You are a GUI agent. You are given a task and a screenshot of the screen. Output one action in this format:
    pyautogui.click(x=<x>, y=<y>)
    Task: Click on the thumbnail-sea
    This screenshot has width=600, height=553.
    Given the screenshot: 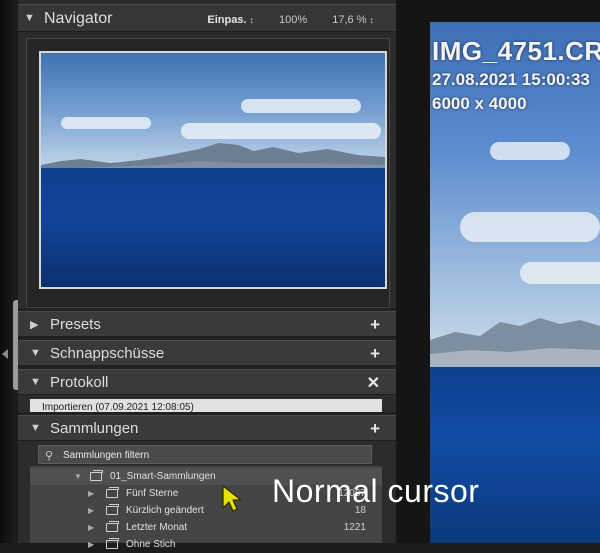 What is the action you would take?
    pyautogui.click(x=213, y=227)
    